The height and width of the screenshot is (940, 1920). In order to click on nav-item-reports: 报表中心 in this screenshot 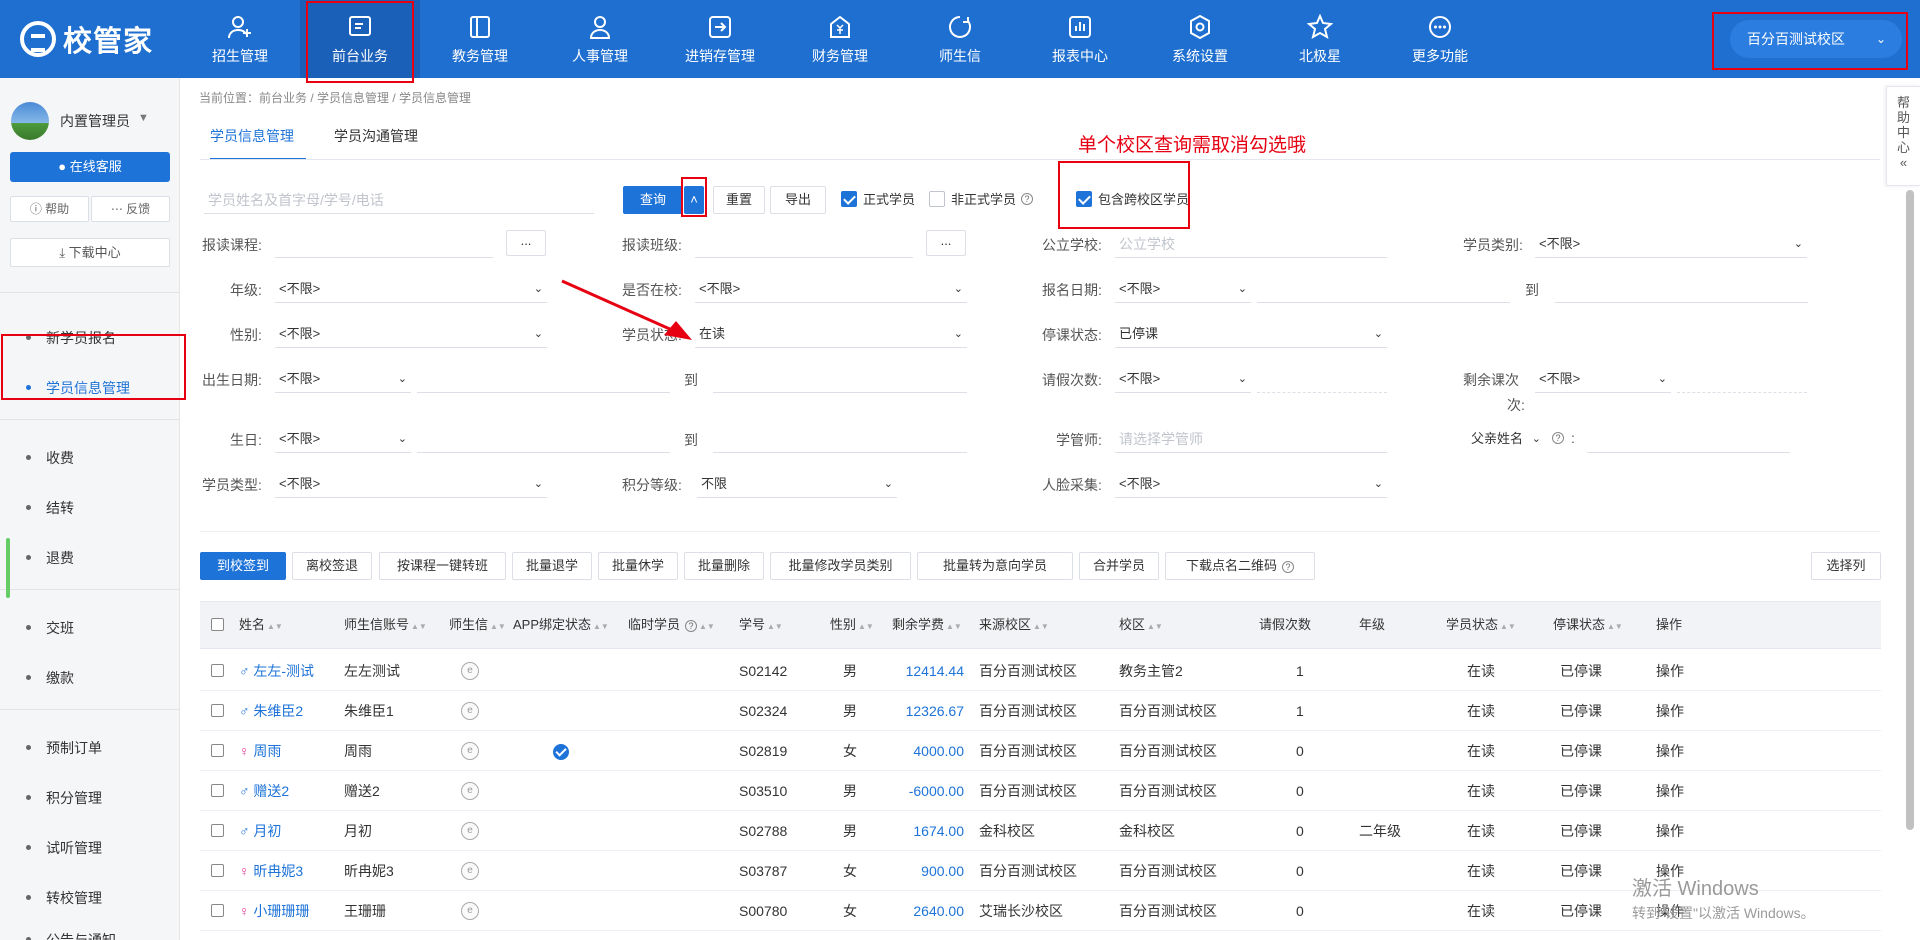, I will do `click(1080, 39)`.